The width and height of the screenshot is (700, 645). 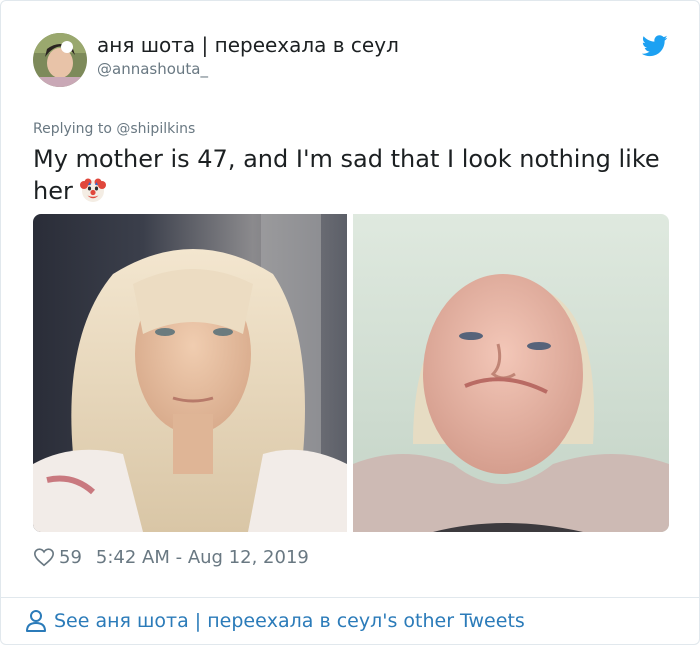 I want to click on author-handle: @annashouta_, so click(x=152, y=69).